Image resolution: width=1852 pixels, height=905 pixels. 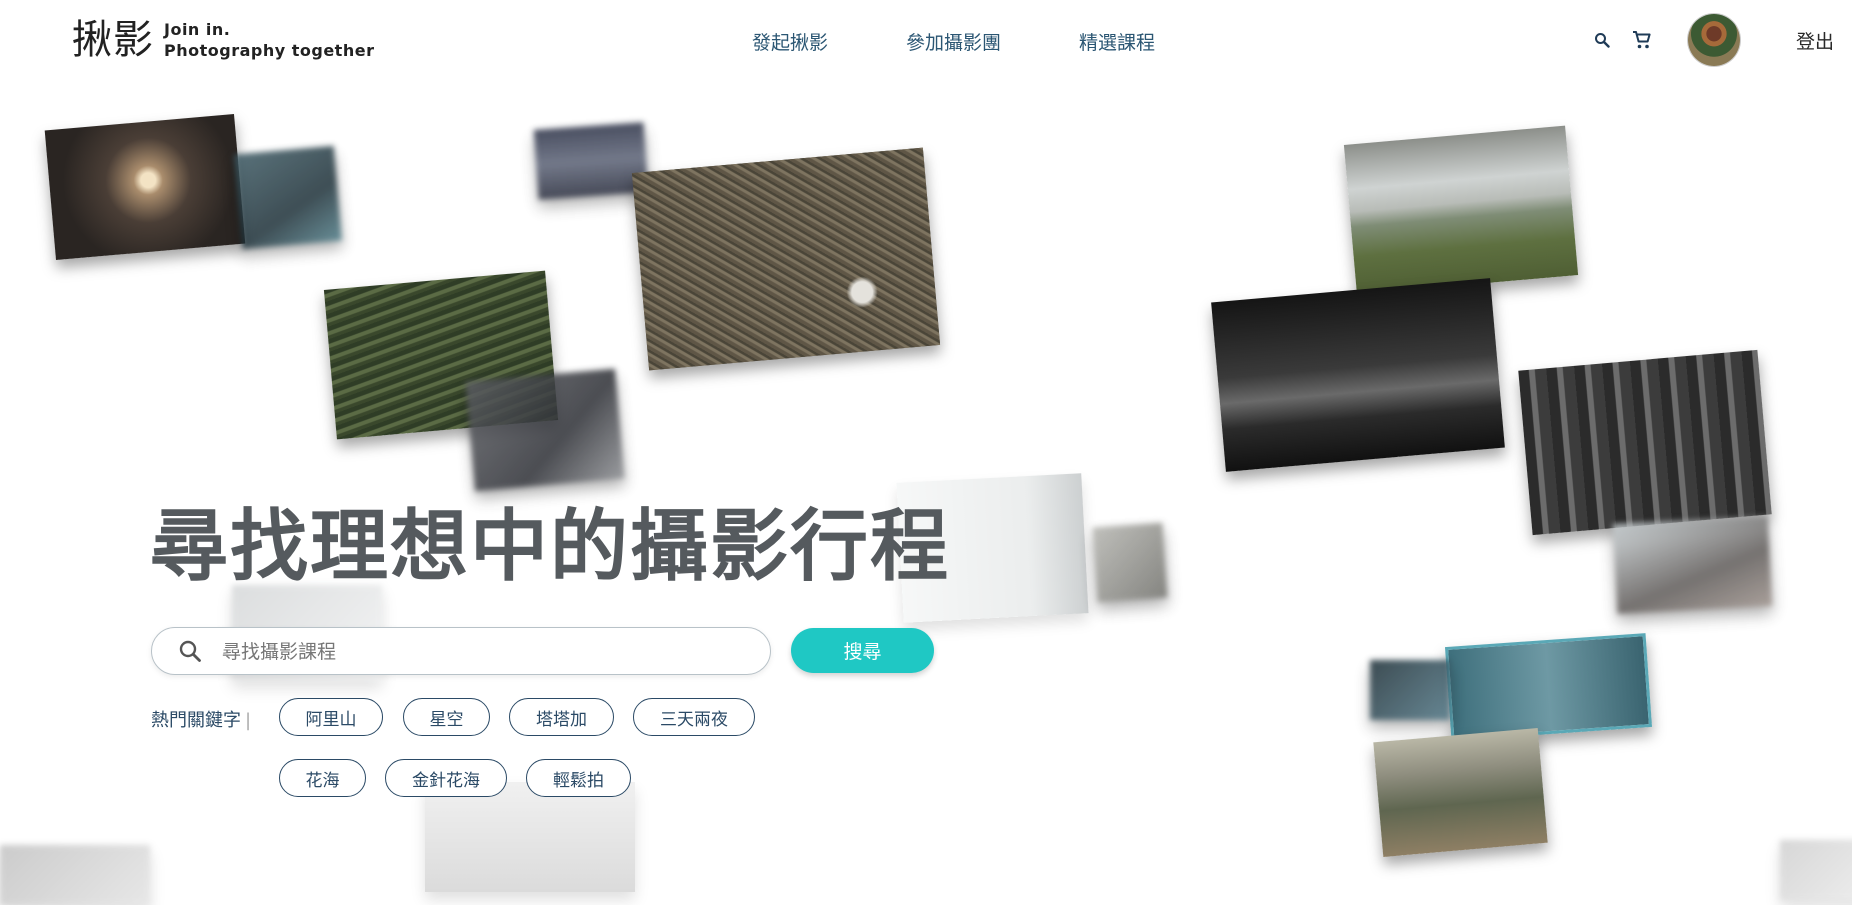 What do you see at coordinates (1815, 40) in the screenshot?
I see `logout-link: 登出` at bounding box center [1815, 40].